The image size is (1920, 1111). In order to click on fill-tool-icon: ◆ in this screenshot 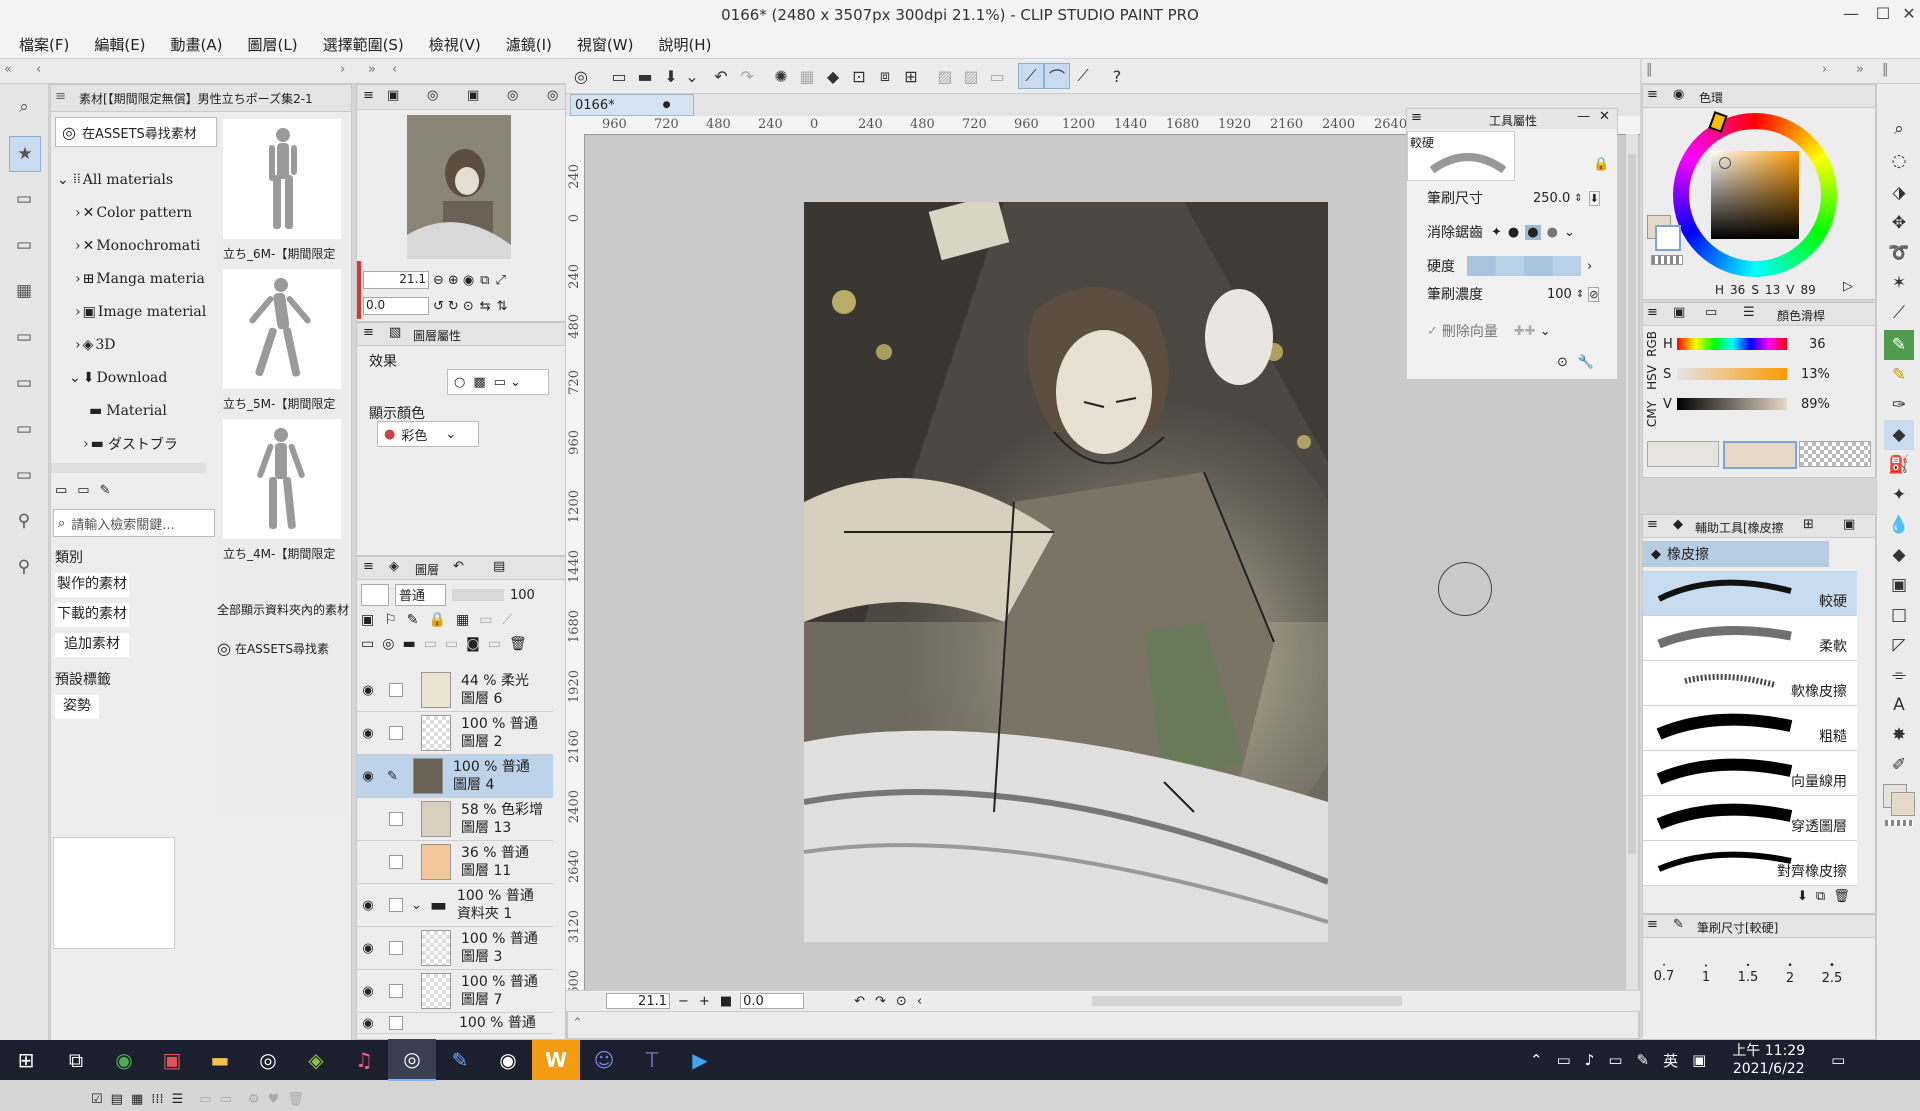, I will do `click(1899, 555)`.